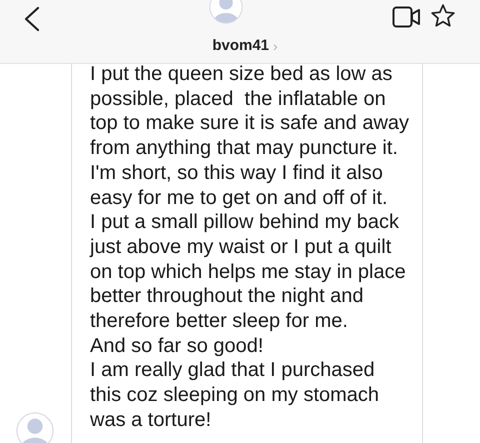 This screenshot has width=480, height=443. I want to click on message-paragraph: And so far so good!, so click(177, 346).